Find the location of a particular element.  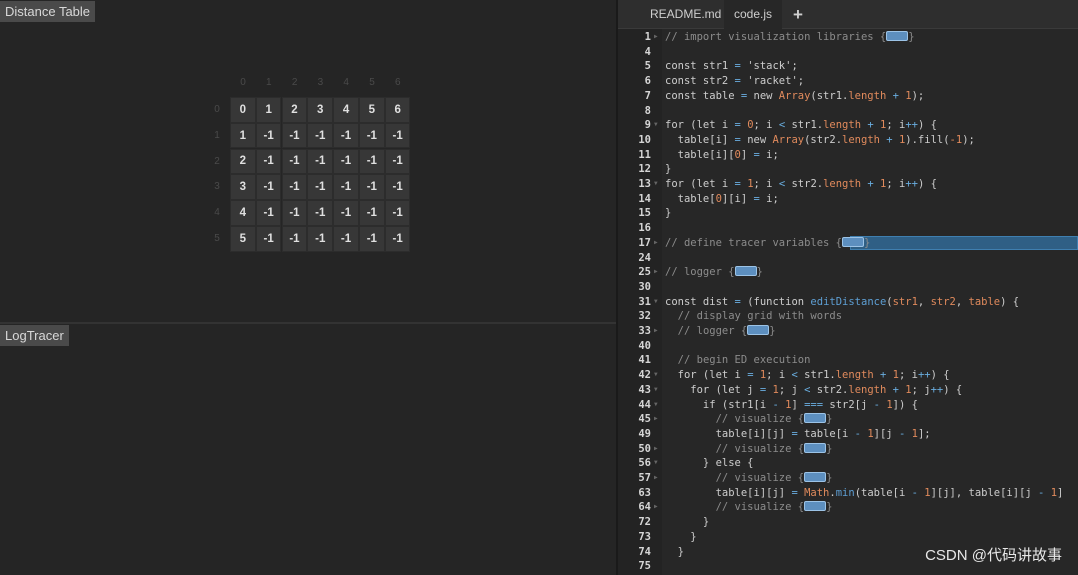

table-cell: 3 is located at coordinates (320, 110).